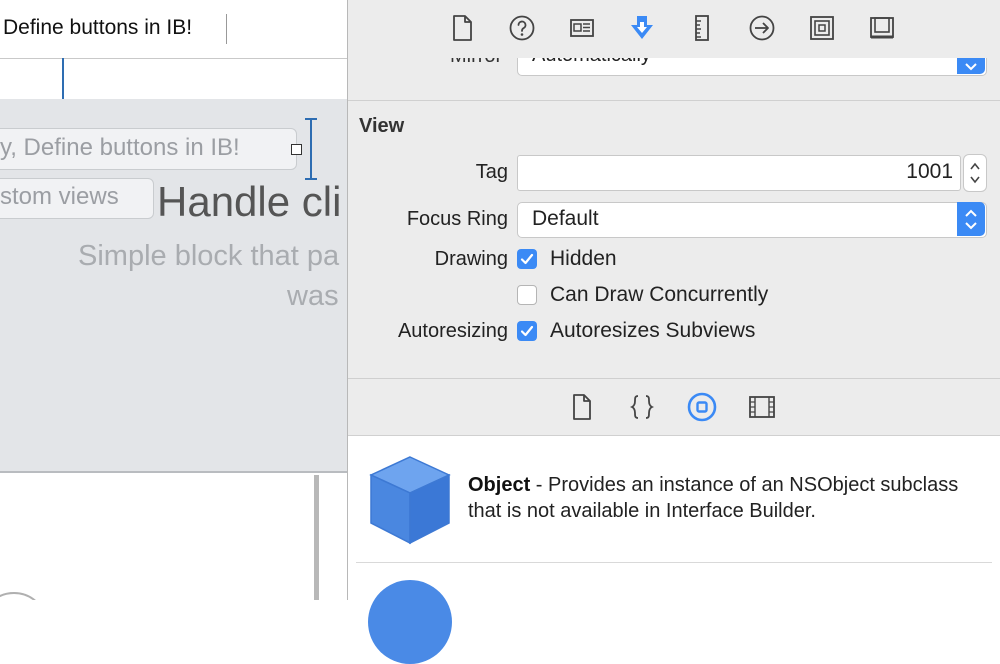 Image resolution: width=1000 pixels, height=664 pixels. I want to click on description-line-1: Simple block that pa, so click(208, 256).